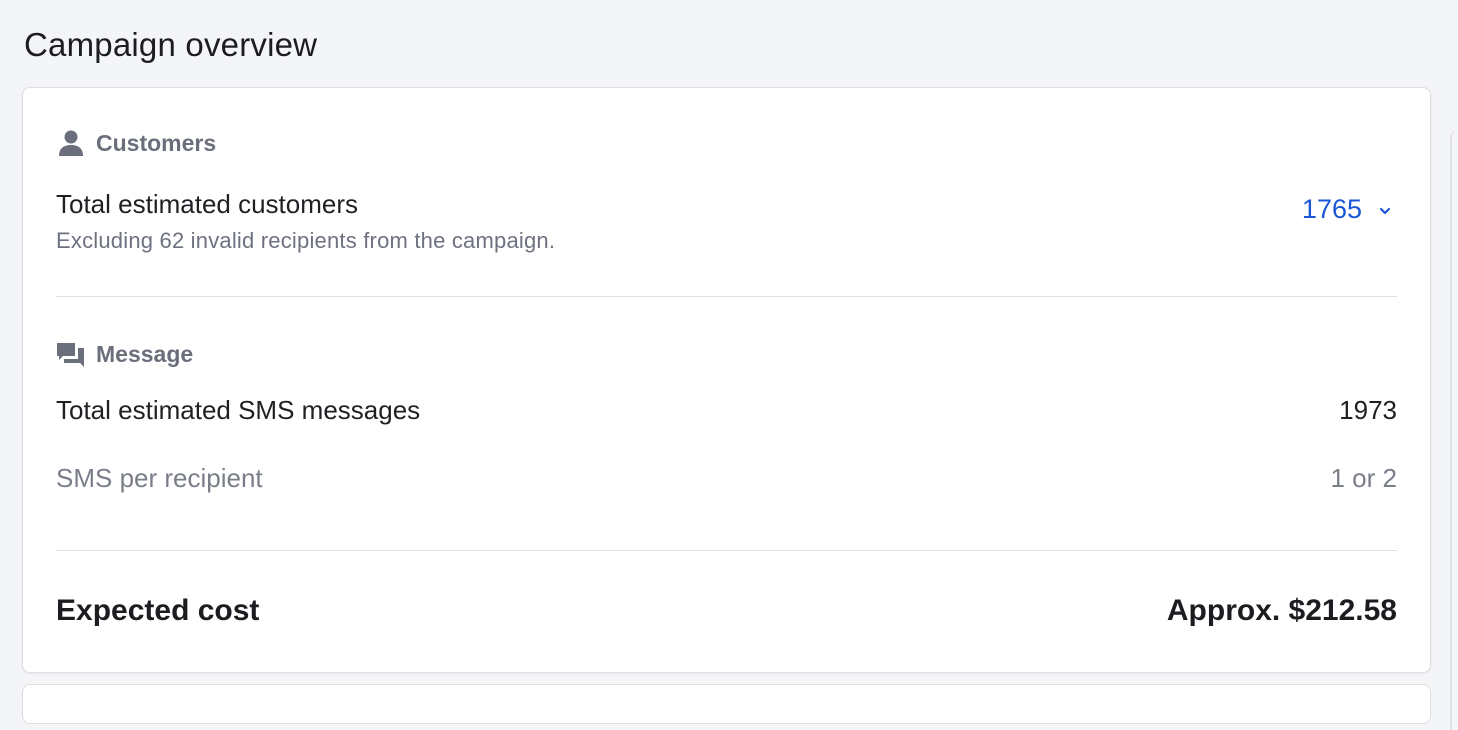 This screenshot has width=1458, height=730. What do you see at coordinates (1331, 209) in the screenshot?
I see `total-customers-value: 1765` at bounding box center [1331, 209].